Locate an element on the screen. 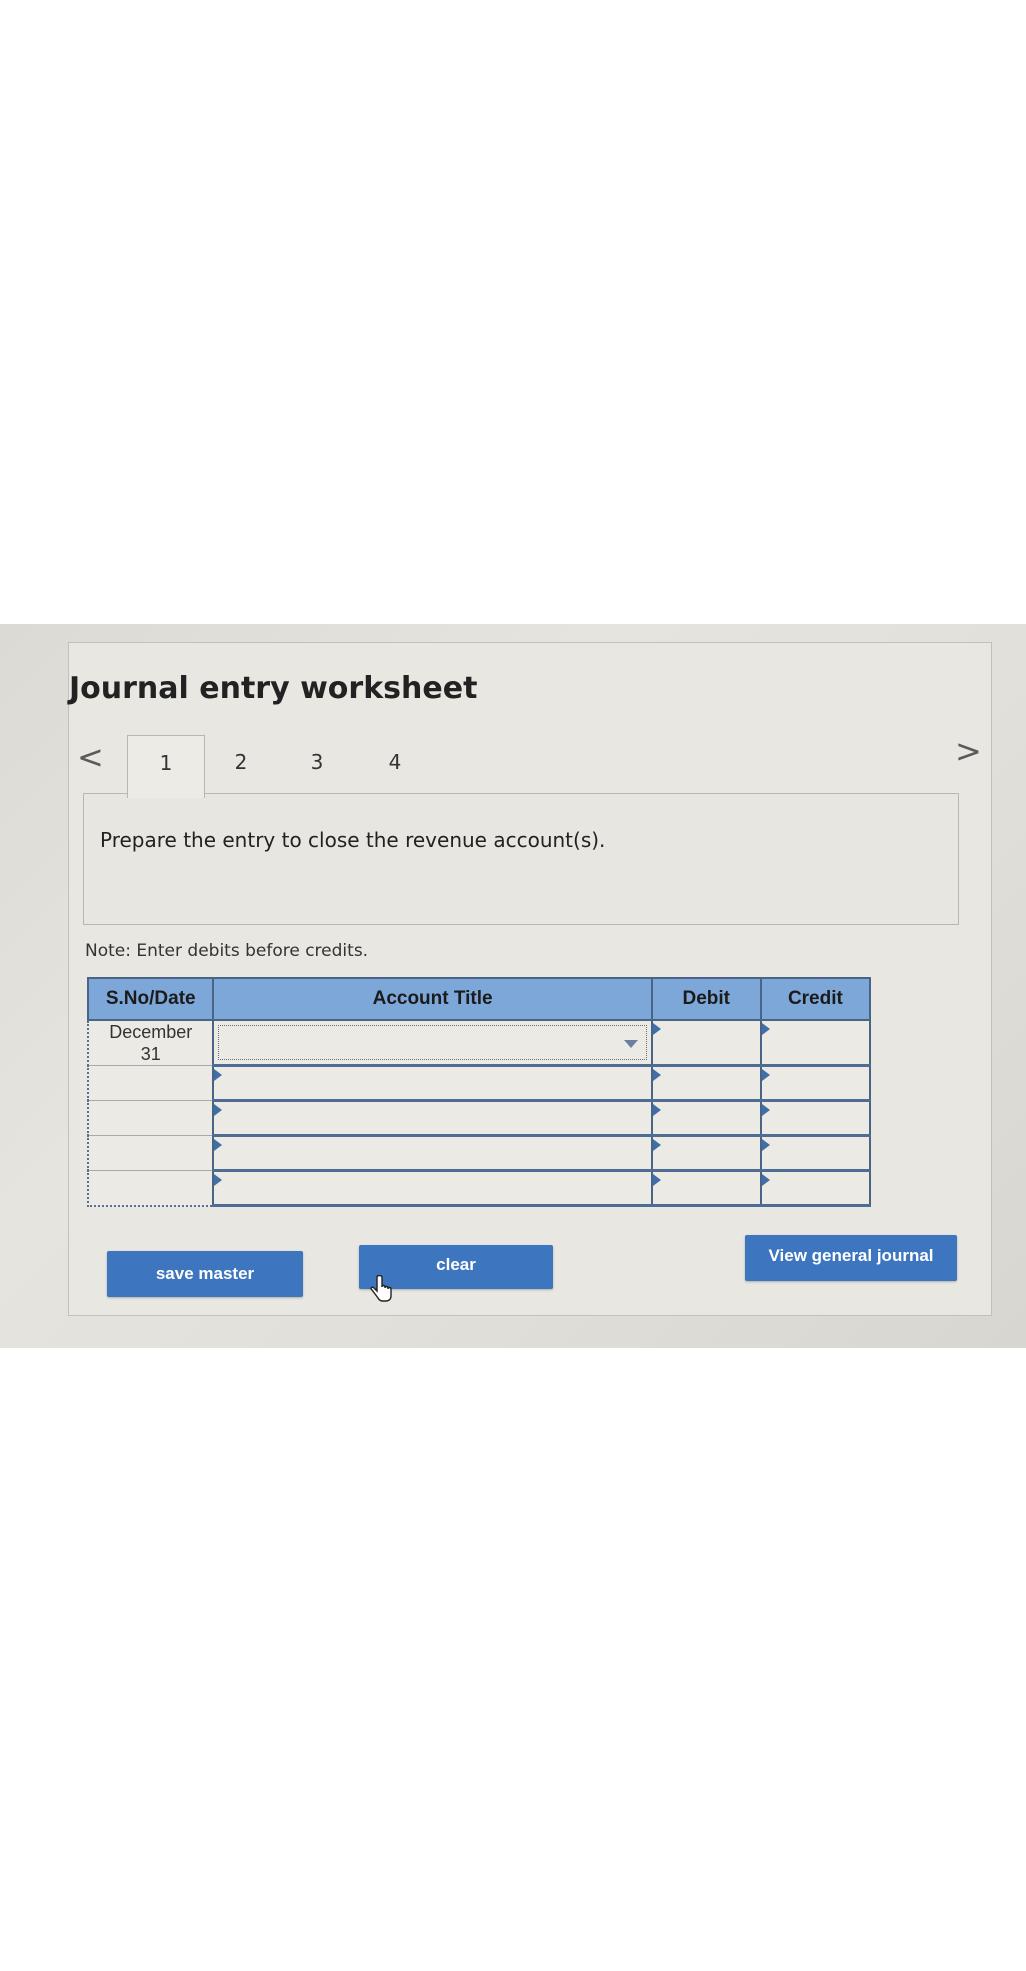 This screenshot has width=1026, height=1971. tab-3: 3 is located at coordinates (317, 766).